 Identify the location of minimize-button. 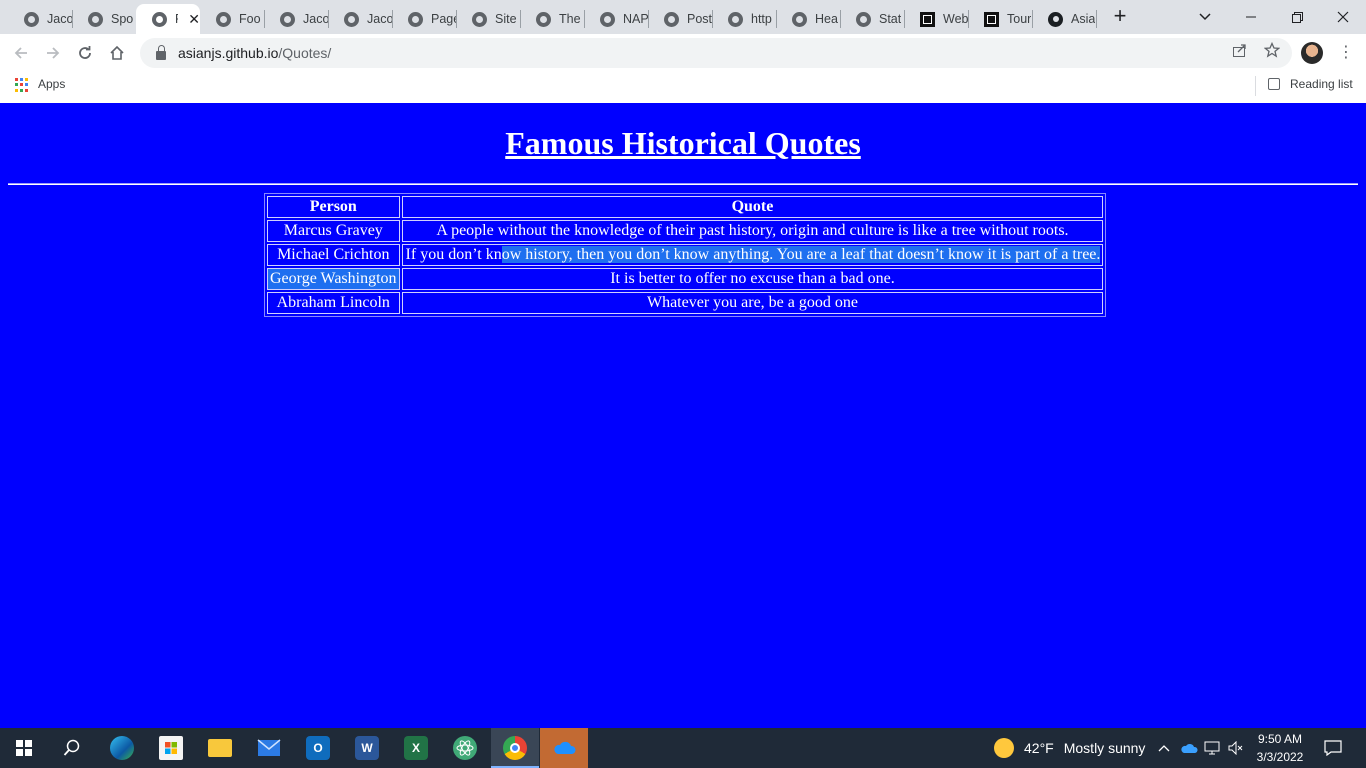
(1251, 17).